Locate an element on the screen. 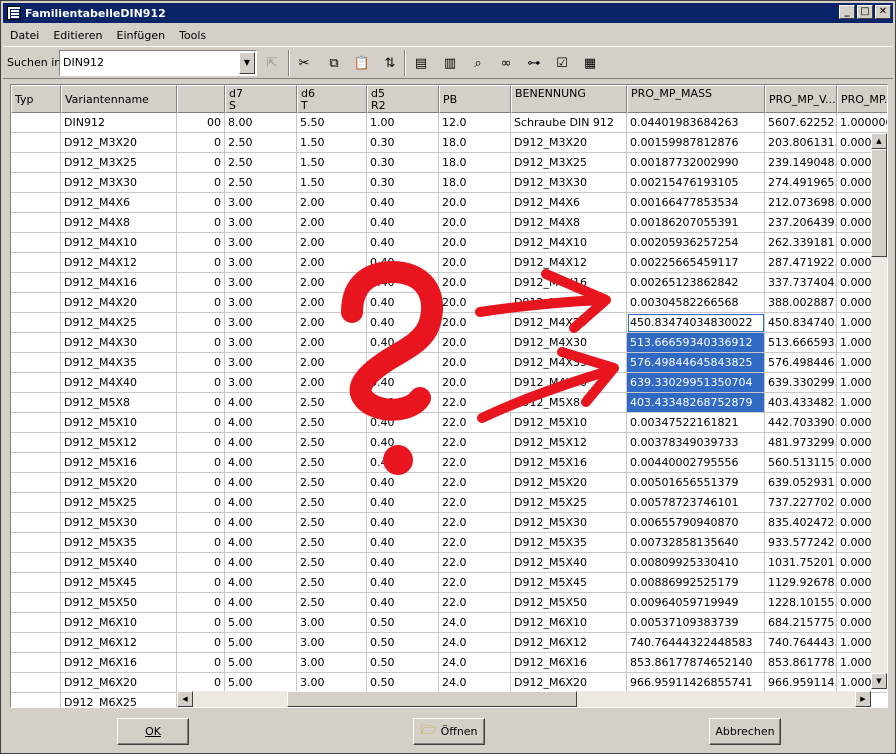 The height and width of the screenshot is (754, 896). table-cell-name: D912_M5X8 is located at coordinates (119, 403).